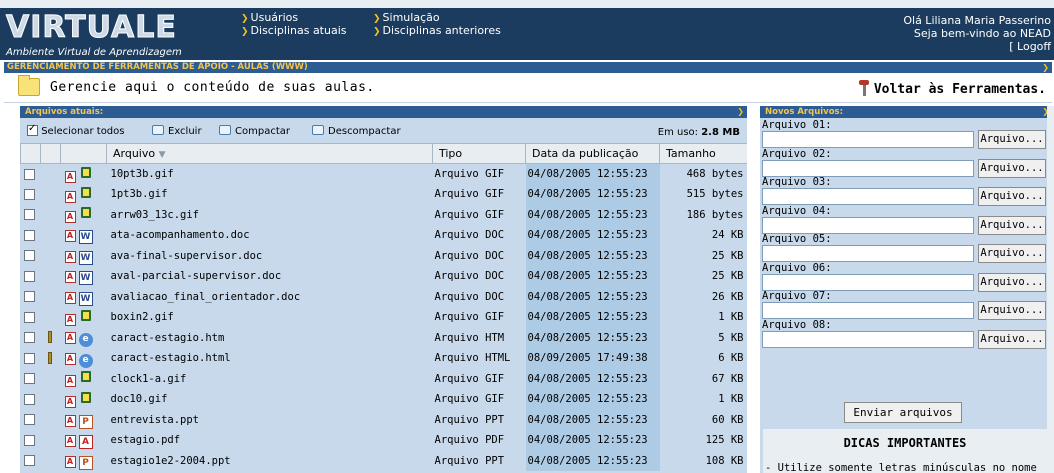  I want to click on file-name-link: estagio1e2-2004.ppt, so click(270, 461).